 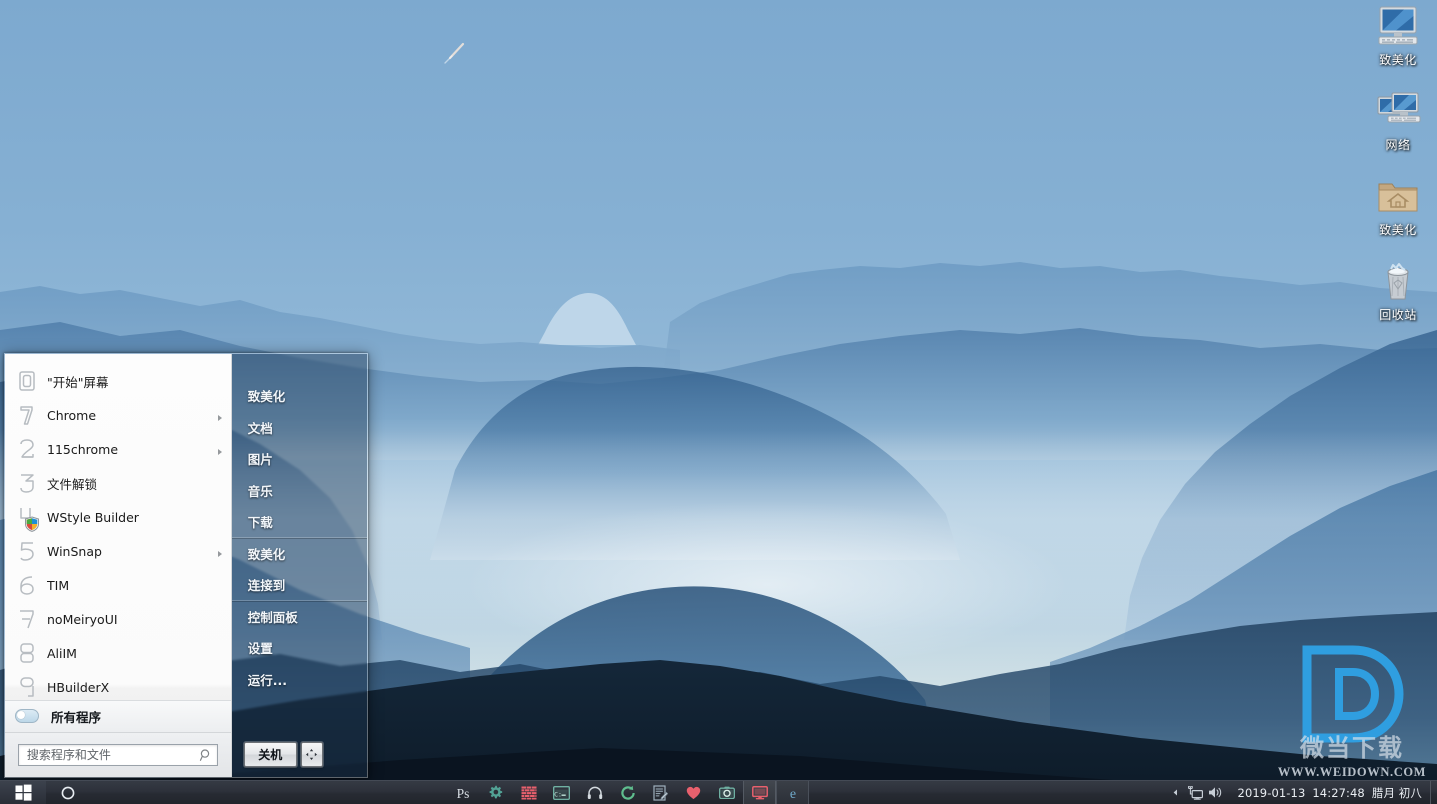 I want to click on recycle-bin-icon, so click(x=1398, y=281).